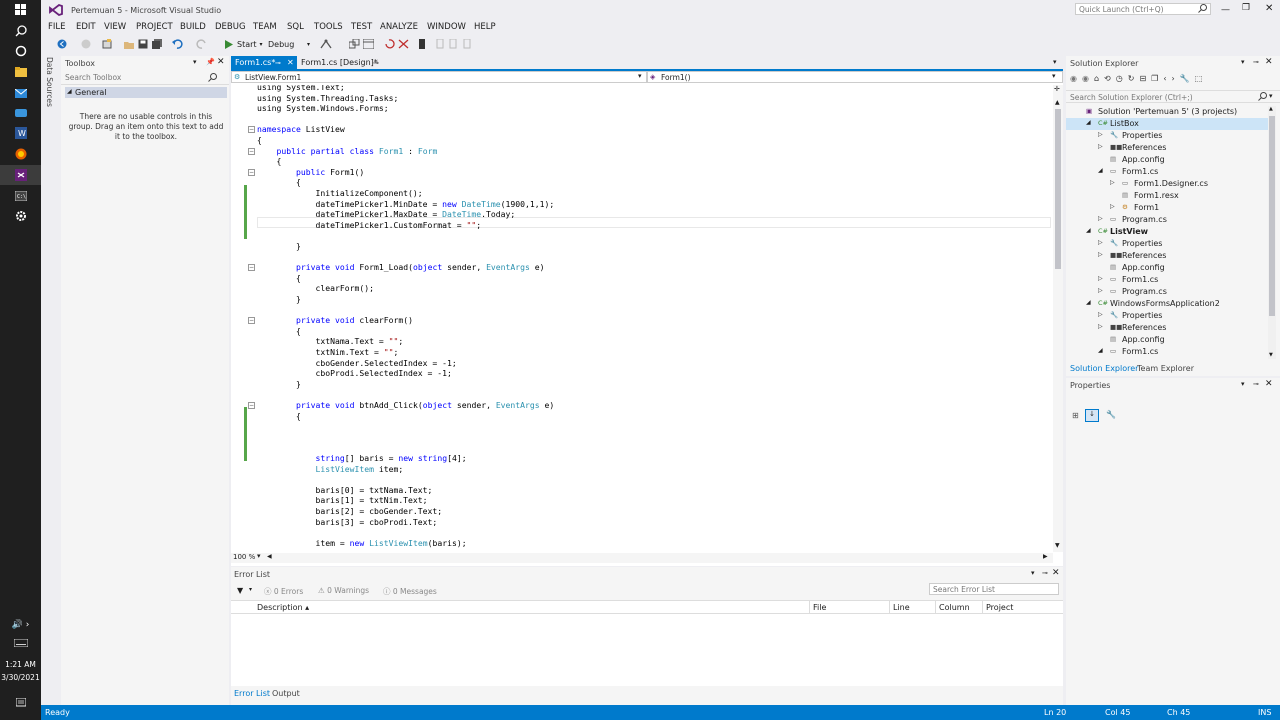 The height and width of the screenshot is (720, 1280). What do you see at coordinates (1168, 184) in the screenshot?
I see `tree-item: ▷ ▭ Form1.Designer.cs` at bounding box center [1168, 184].